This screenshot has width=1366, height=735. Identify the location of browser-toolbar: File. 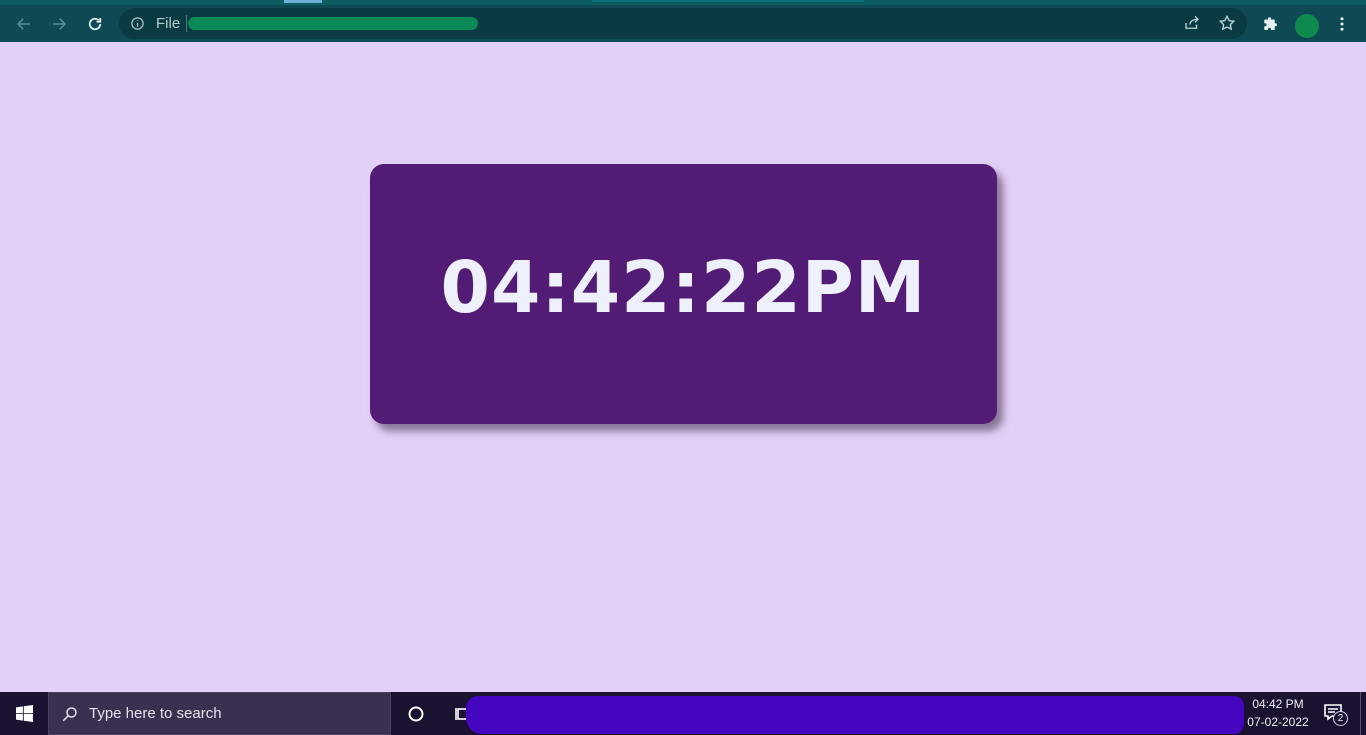
(683, 21).